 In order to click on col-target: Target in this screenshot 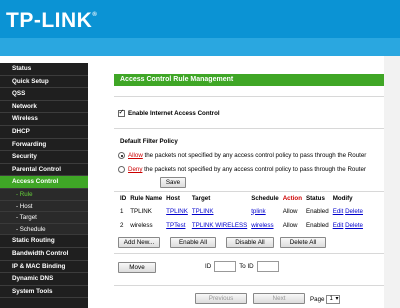, I will do `click(201, 198)`.